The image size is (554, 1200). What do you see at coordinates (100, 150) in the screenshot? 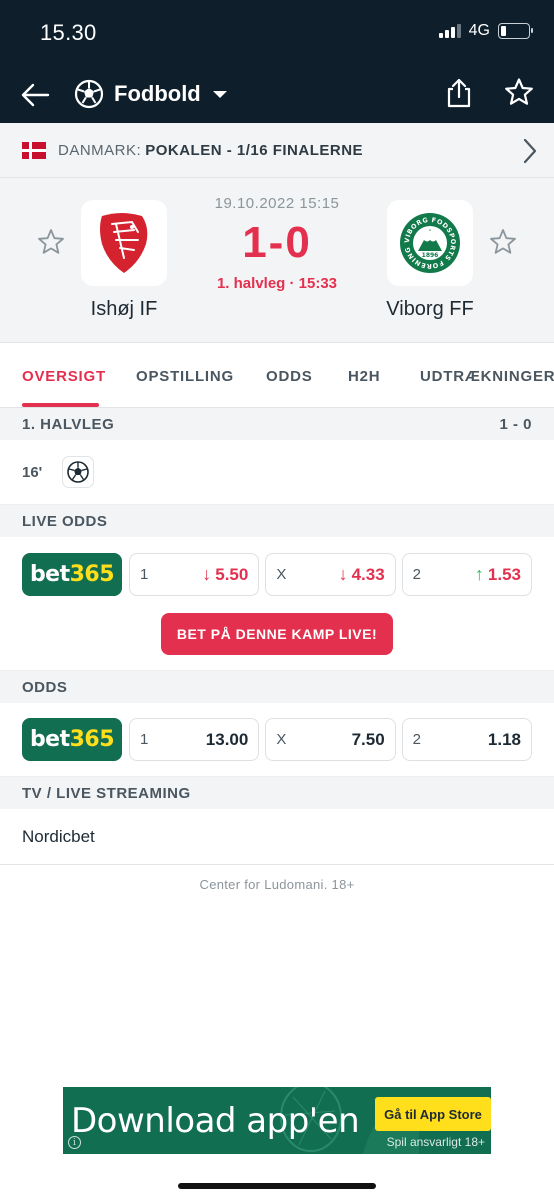
I see `competition-country: DANMARK:` at bounding box center [100, 150].